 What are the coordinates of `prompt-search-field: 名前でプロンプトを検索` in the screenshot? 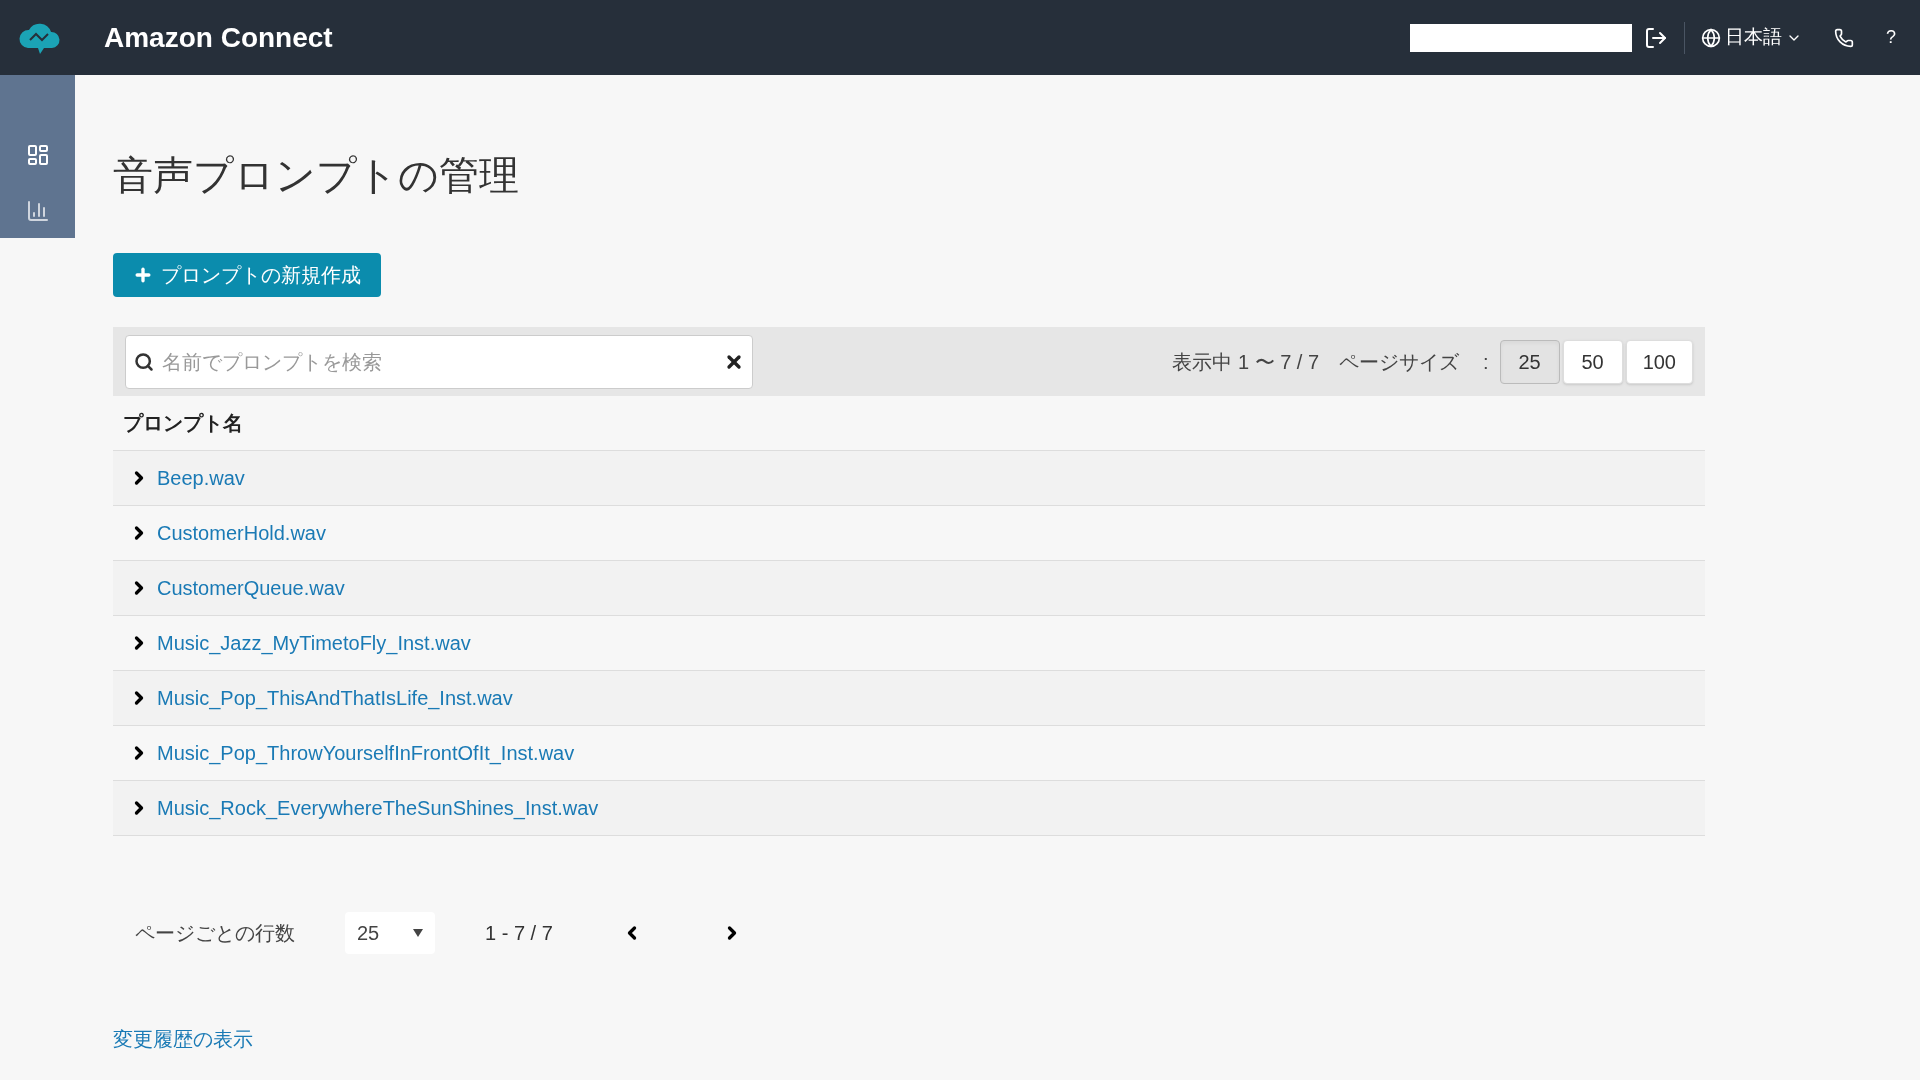 It's located at (439, 361).